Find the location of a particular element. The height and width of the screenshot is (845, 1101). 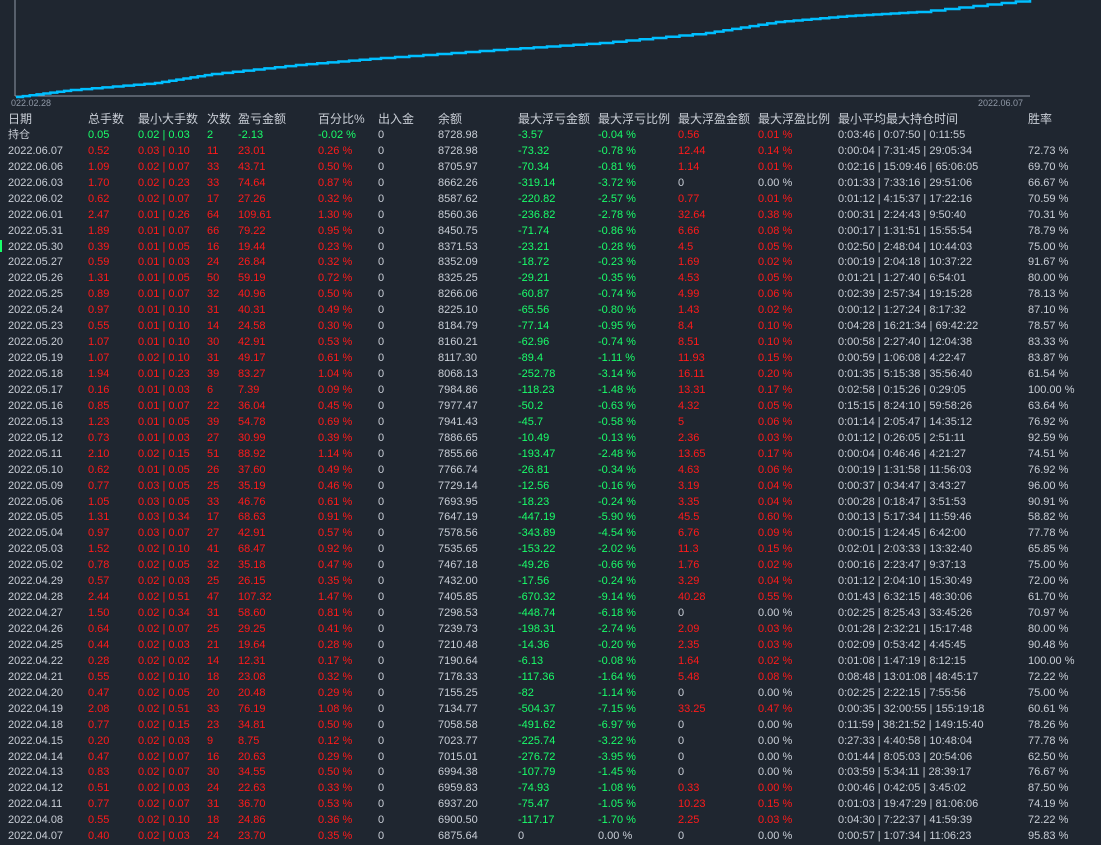

chart-x-start-label: 022.02.28 is located at coordinates (31, 103).